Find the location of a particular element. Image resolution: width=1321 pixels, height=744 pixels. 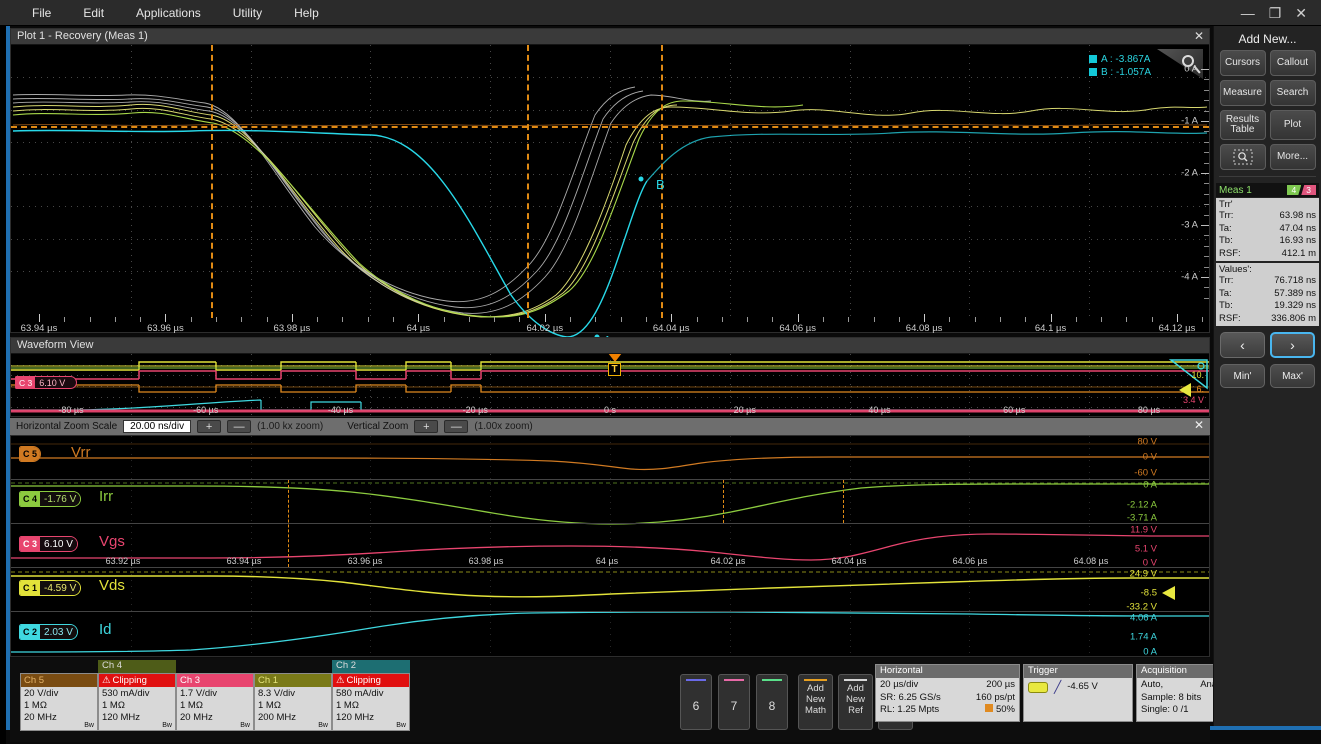

add-measure-button: Measure is located at coordinates (1242, 93).